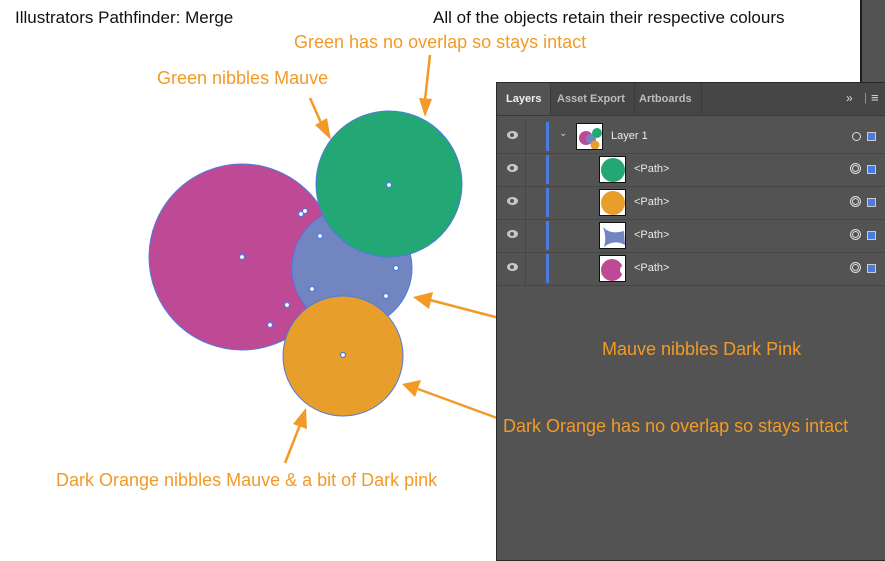 Image resolution: width=885 pixels, height=561 pixels. I want to click on layer-row: ⌄ Layer 1, so click(691, 137).